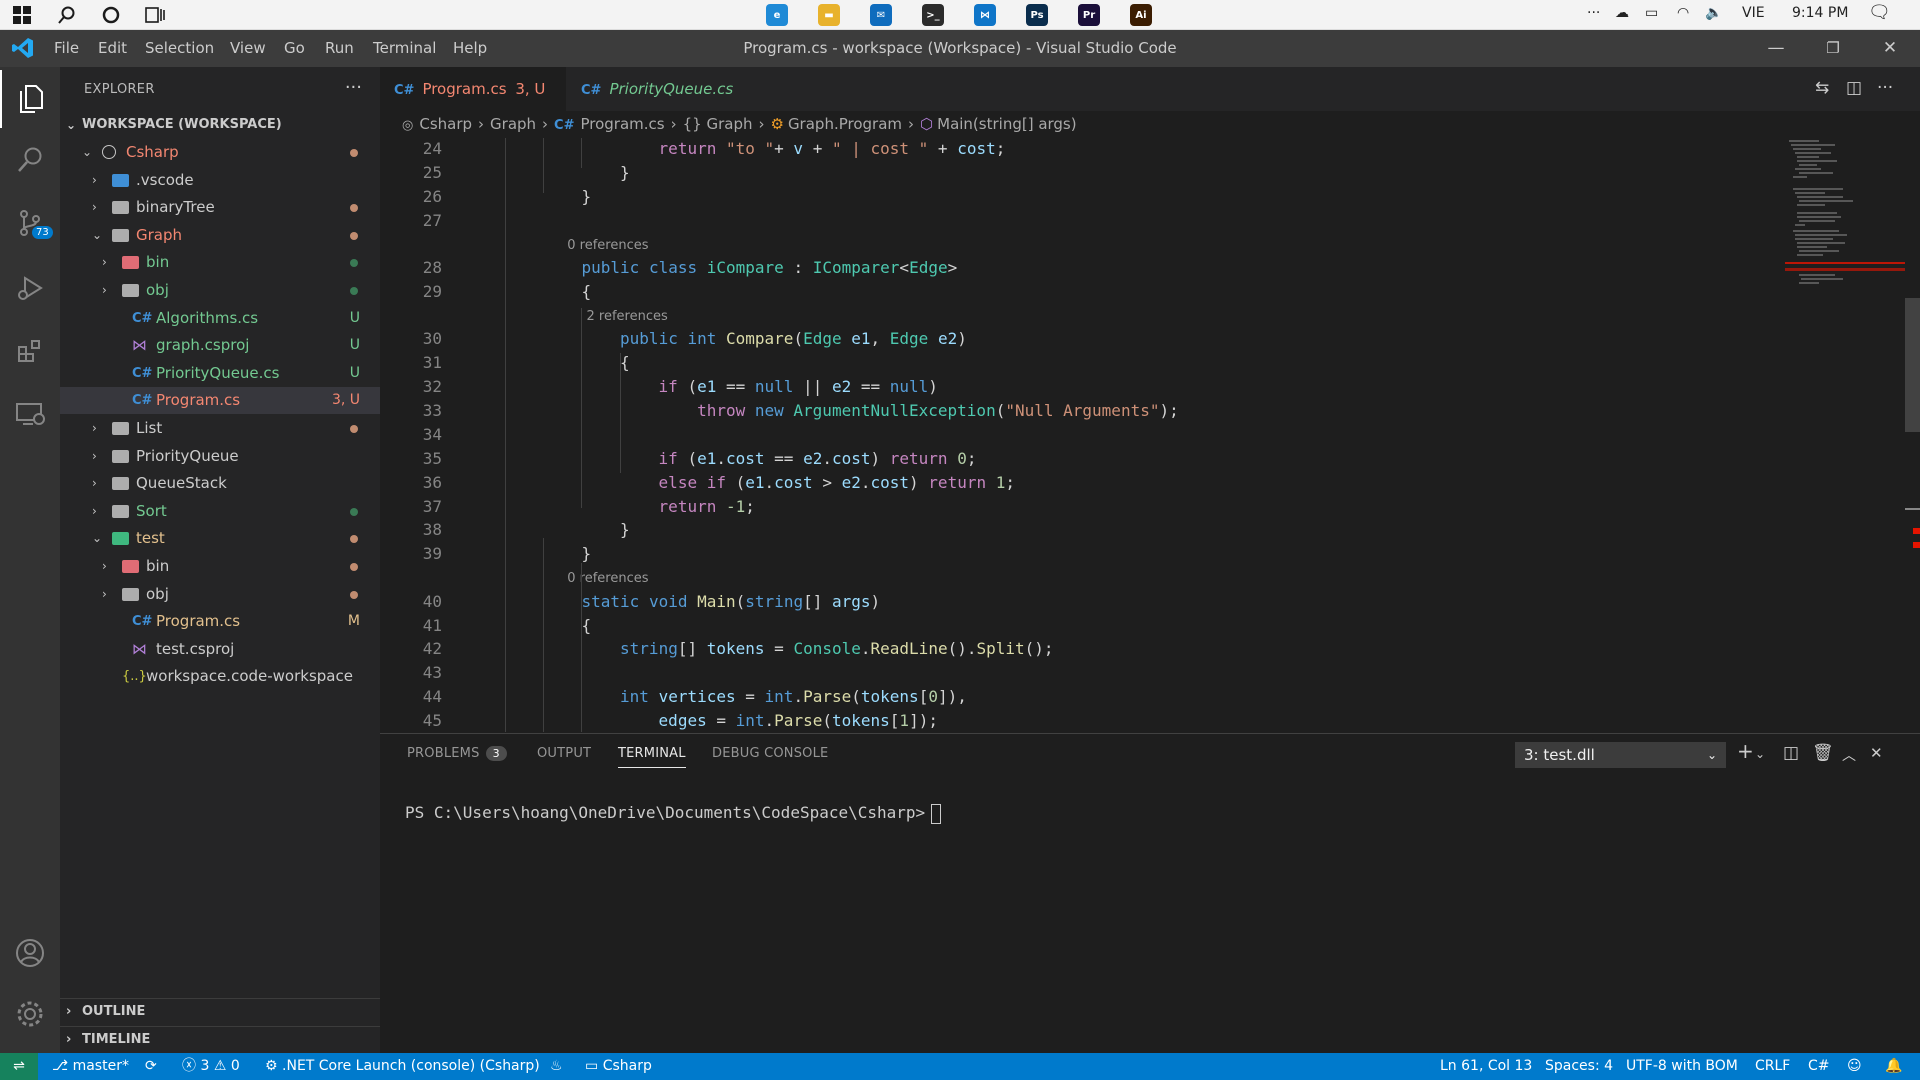  Describe the element at coordinates (473, 105) in the screenshot. I see `tab-program-cs: C#Program.cs 3, U ✕` at that location.